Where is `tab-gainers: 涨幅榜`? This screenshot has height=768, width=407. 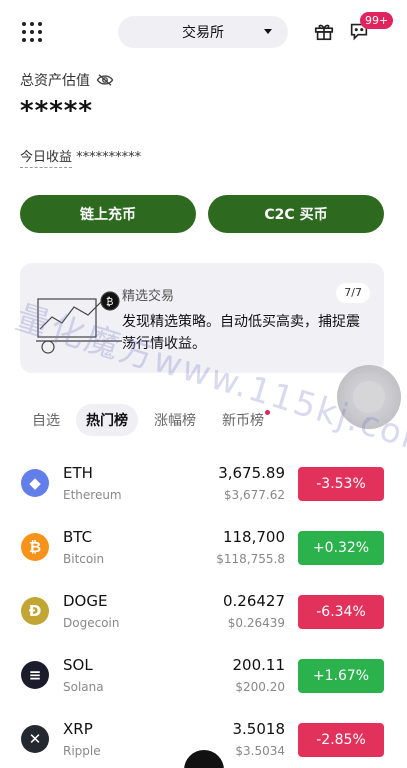 tab-gainers: 涨幅榜 is located at coordinates (175, 420).